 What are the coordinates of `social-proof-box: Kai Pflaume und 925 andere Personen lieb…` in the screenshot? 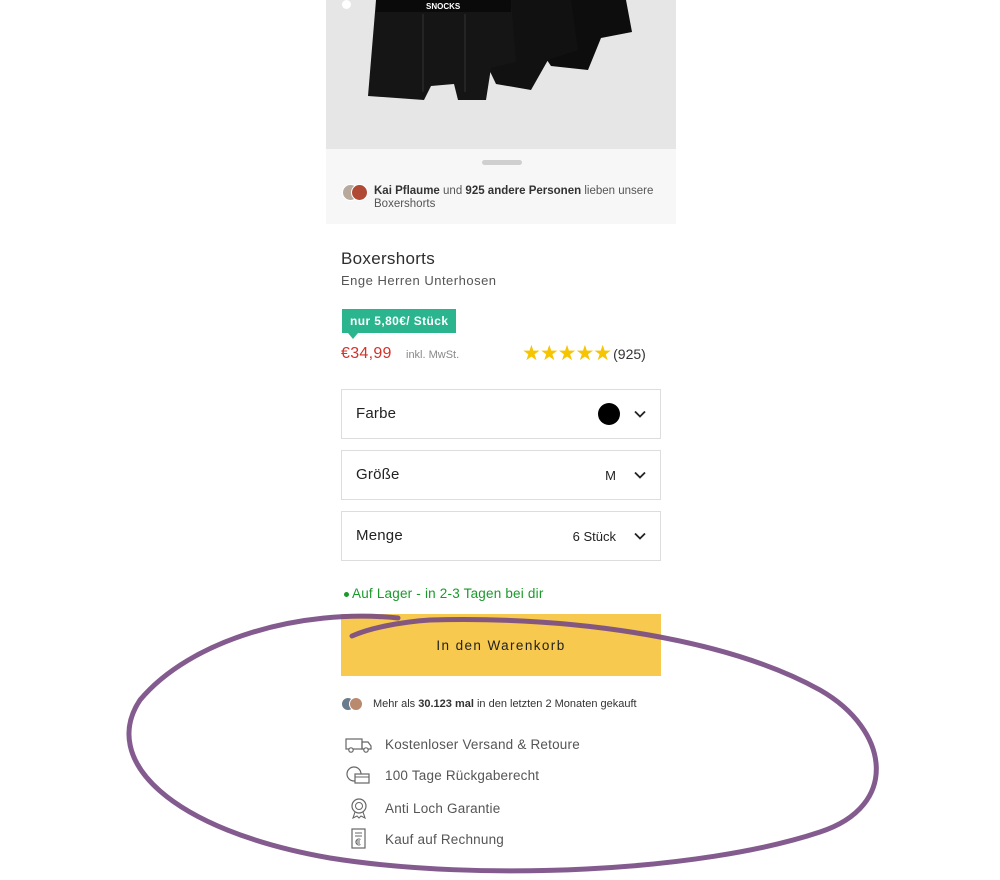 It's located at (501, 186).